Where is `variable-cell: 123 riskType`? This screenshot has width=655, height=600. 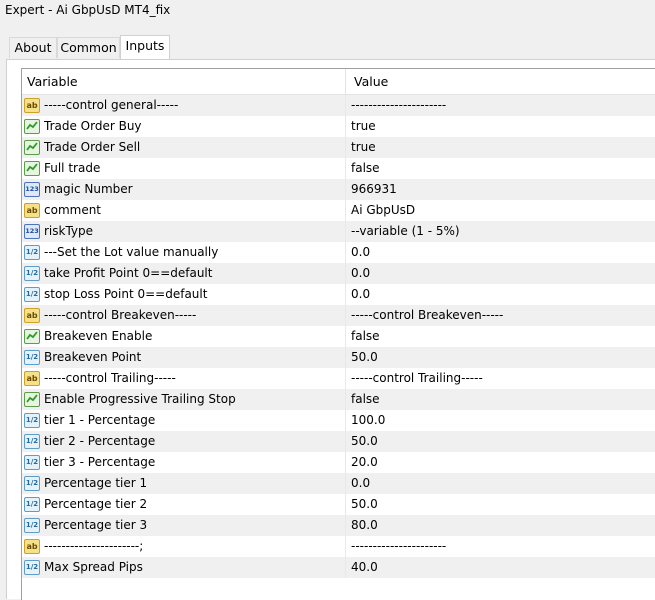 variable-cell: 123 riskType is located at coordinates (184, 231).